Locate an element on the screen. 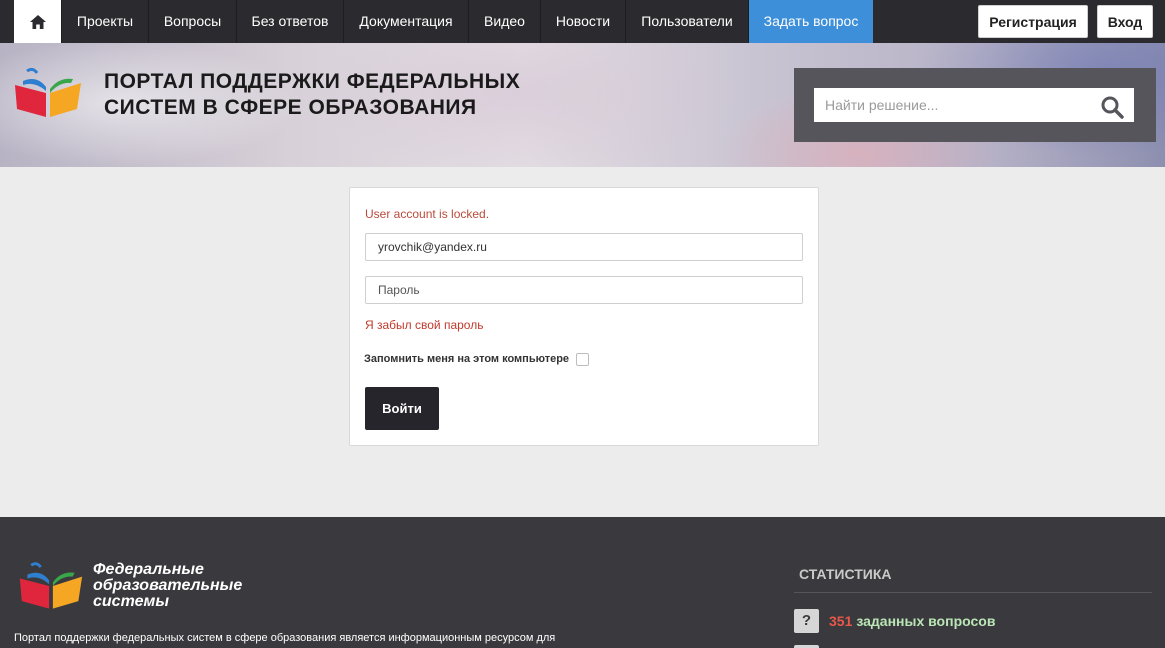 The height and width of the screenshot is (648, 1165). remember-me-checkbox is located at coordinates (582, 359).